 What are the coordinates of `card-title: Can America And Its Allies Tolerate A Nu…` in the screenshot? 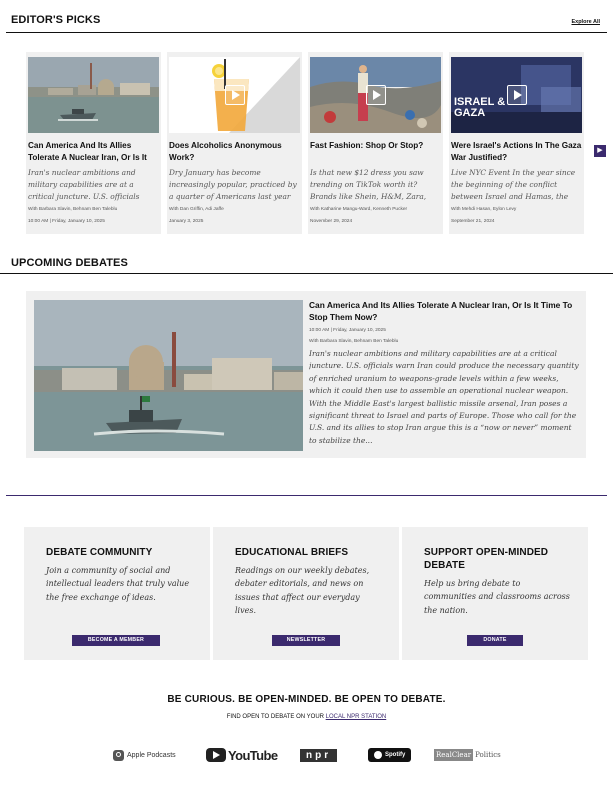 It's located at (93, 152).